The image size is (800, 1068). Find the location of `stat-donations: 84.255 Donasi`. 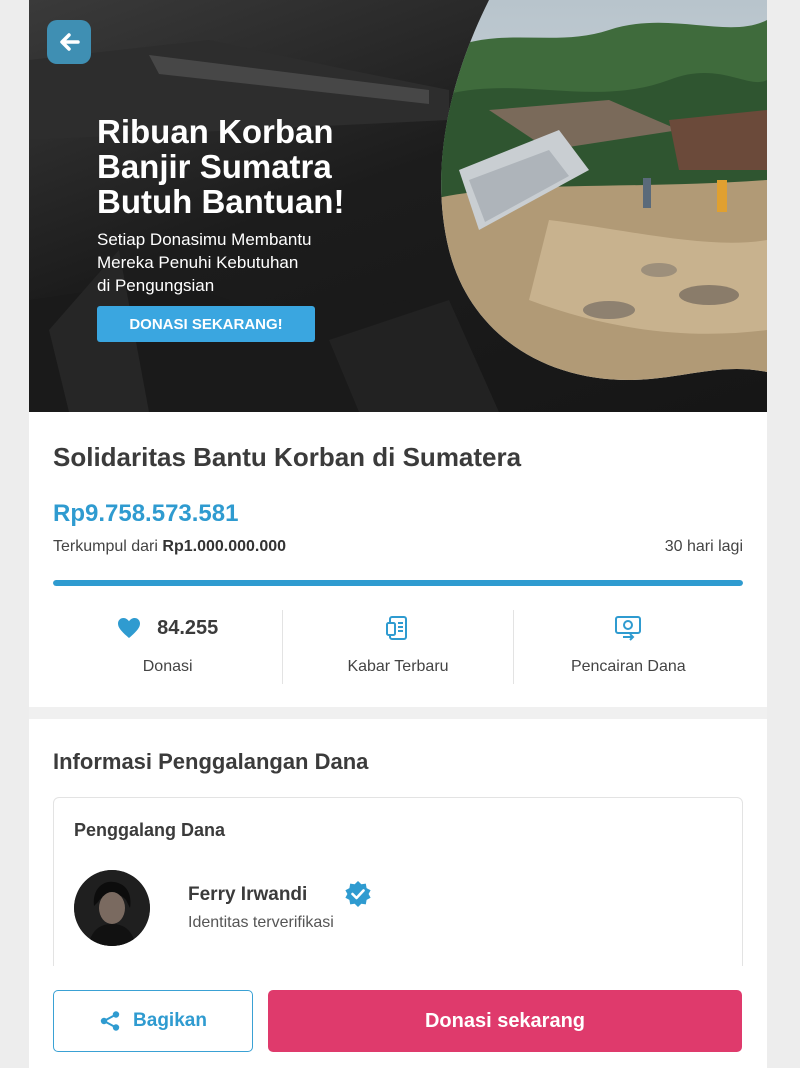

stat-donations: 84.255 Donasi is located at coordinates (167, 647).